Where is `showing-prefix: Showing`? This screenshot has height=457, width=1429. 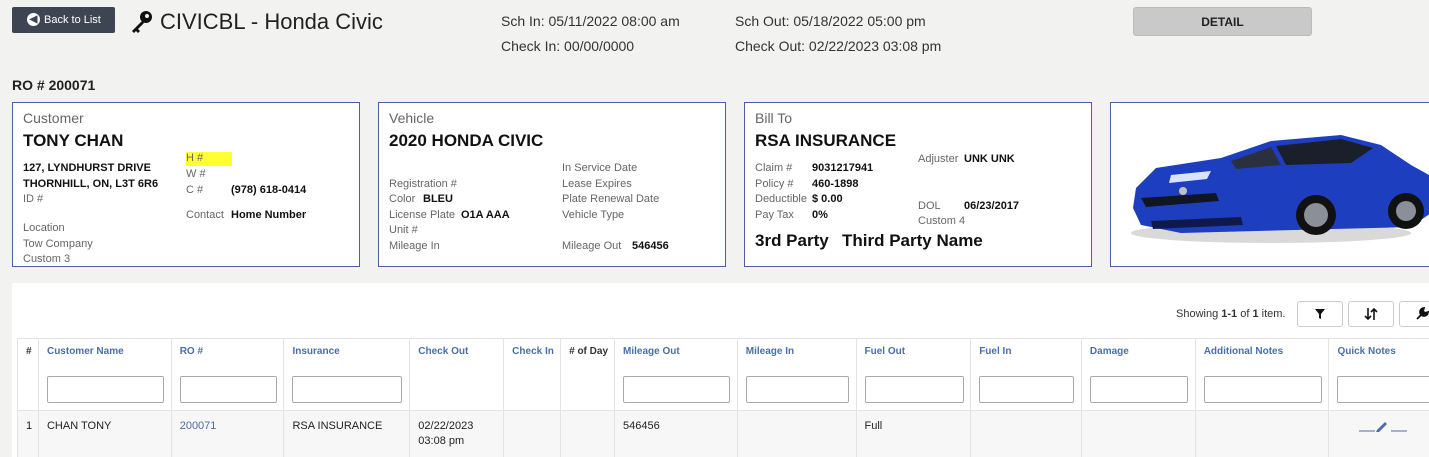 showing-prefix: Showing is located at coordinates (1199, 314).